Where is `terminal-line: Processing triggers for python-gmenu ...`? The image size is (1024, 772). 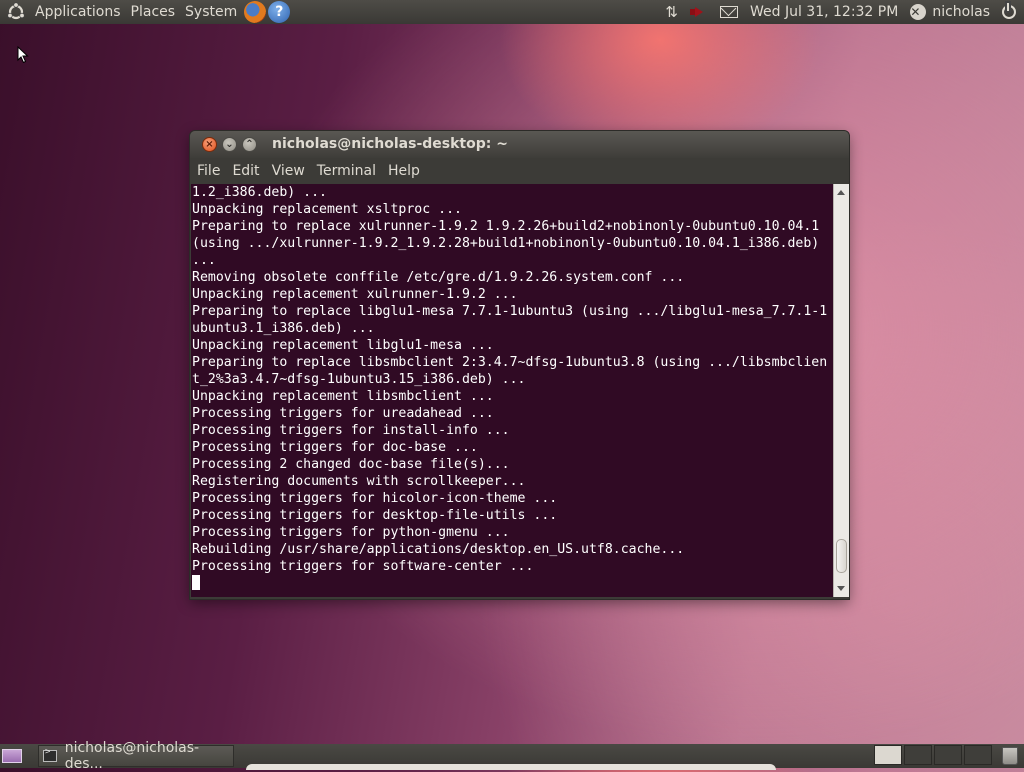
terminal-line: Processing triggers for python-gmenu ... is located at coordinates (351, 532).